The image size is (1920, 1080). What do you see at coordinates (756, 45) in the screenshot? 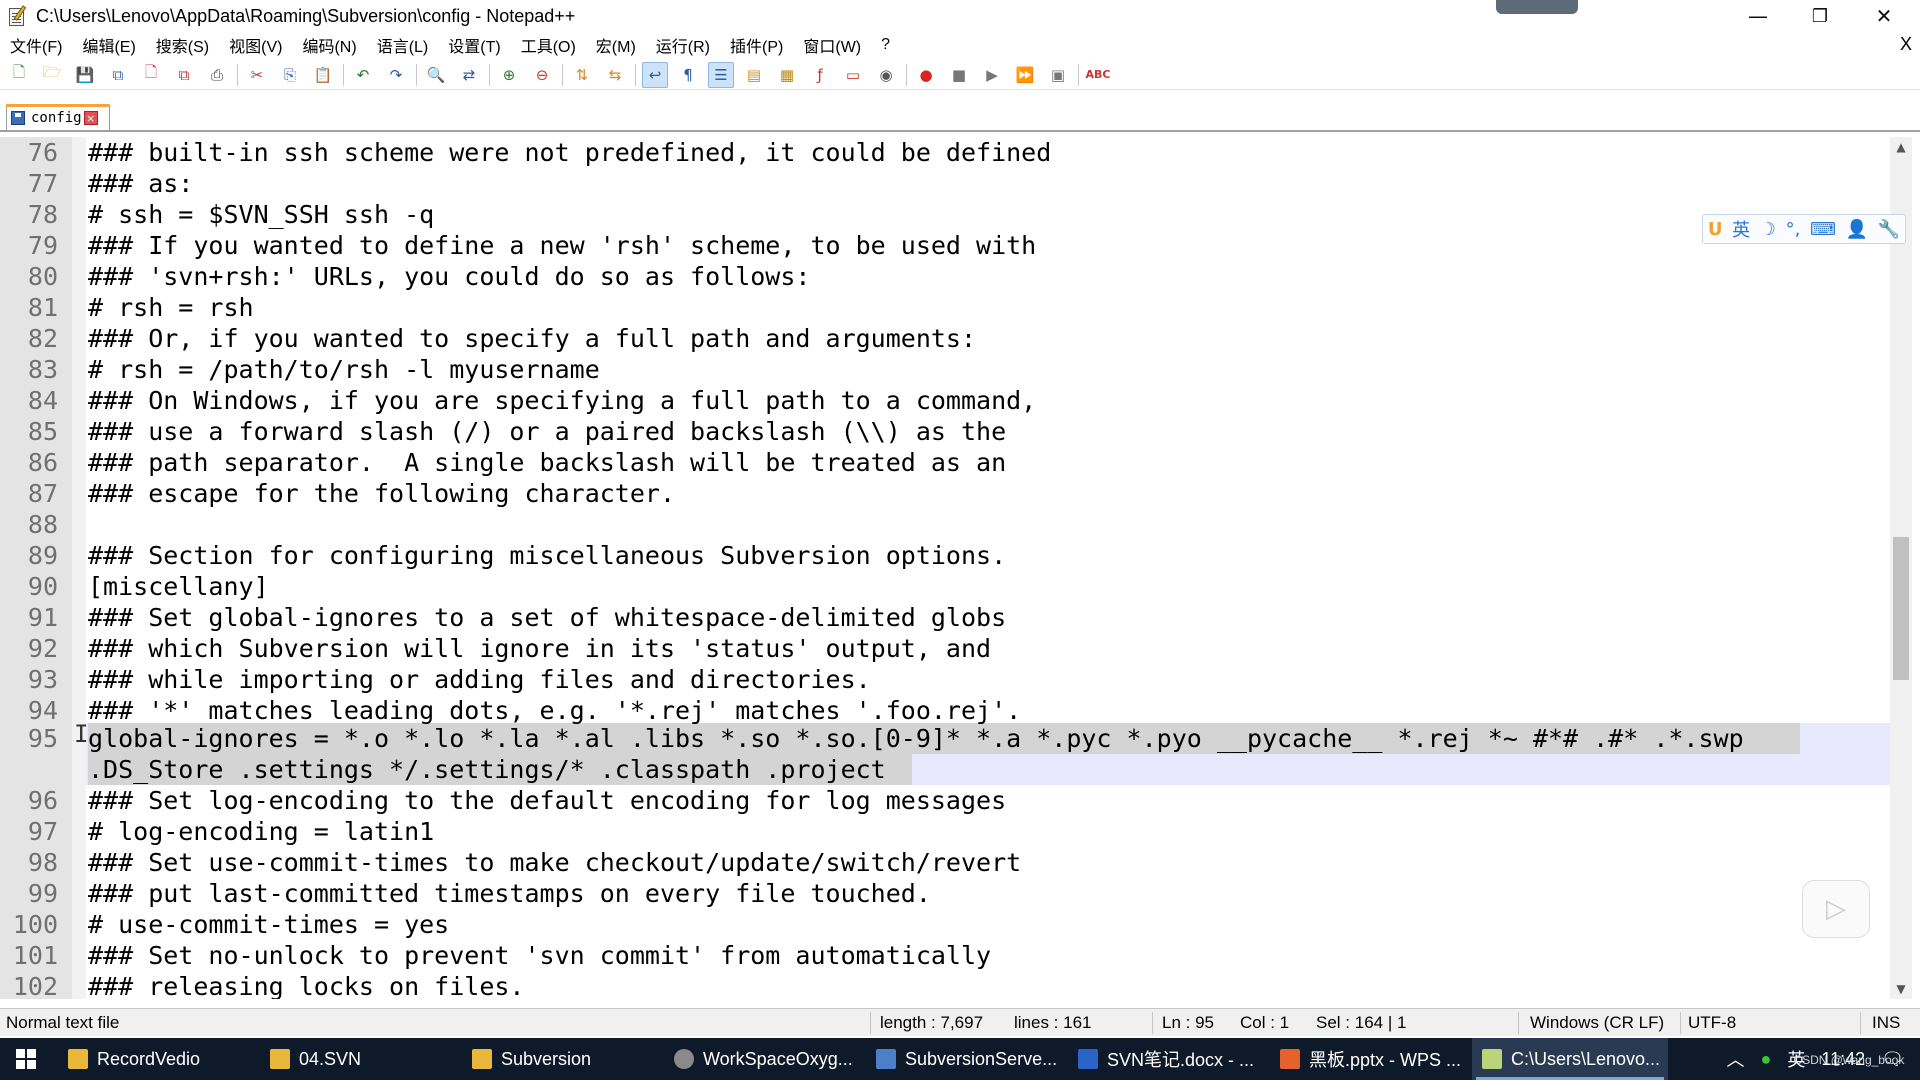
I see `menu-plugins: 插件(P)` at bounding box center [756, 45].